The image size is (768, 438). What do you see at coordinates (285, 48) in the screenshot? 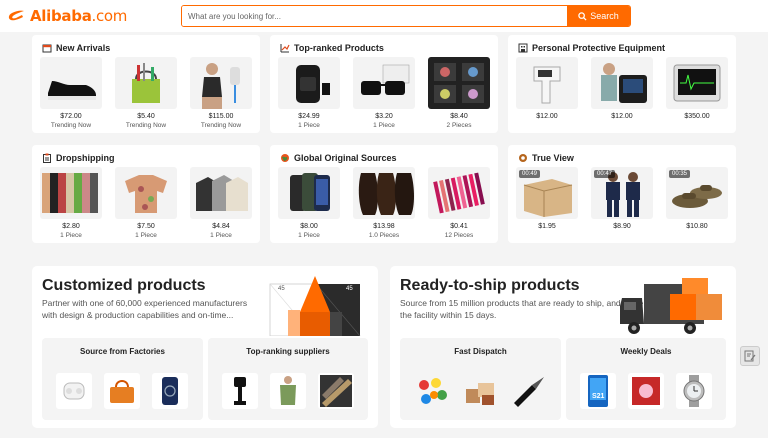
I see `trend-chart-icon` at bounding box center [285, 48].